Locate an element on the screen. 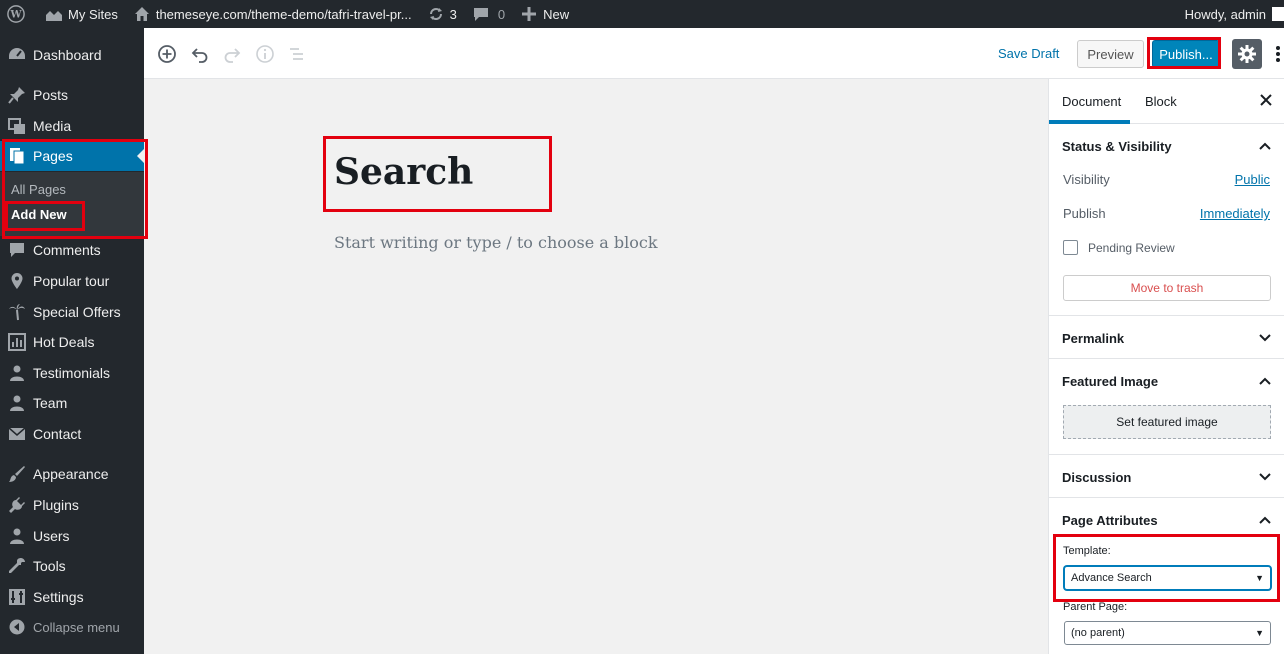 The width and height of the screenshot is (1284, 654). sidebar-item-label: Dashboard is located at coordinates (67, 55).